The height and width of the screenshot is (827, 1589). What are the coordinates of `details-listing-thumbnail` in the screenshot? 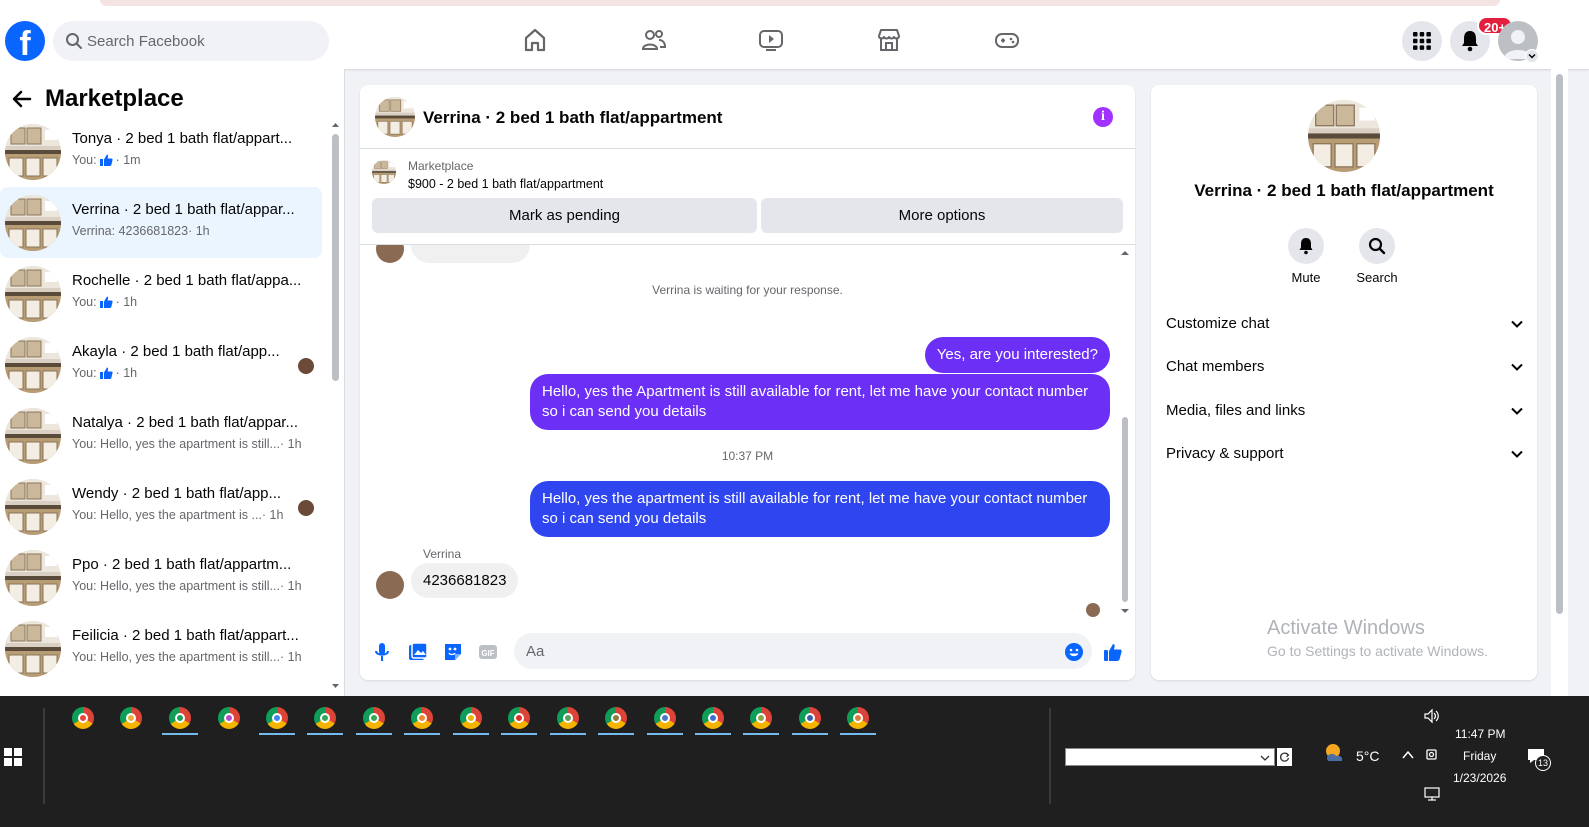 It's located at (1344, 136).